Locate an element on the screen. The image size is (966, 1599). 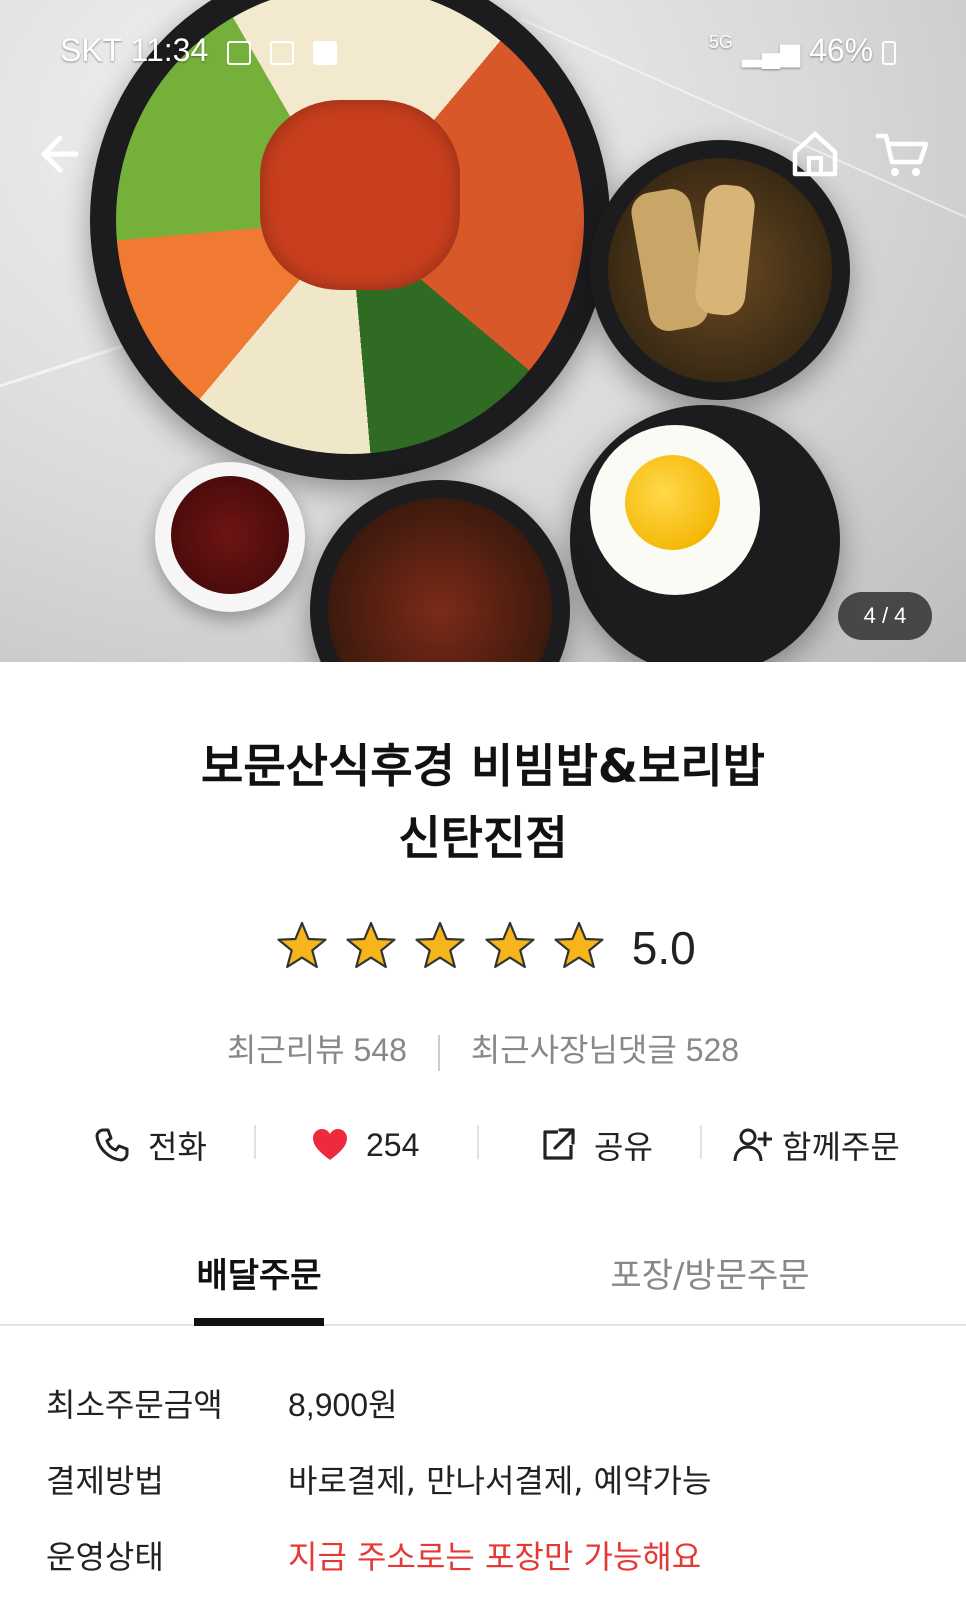
back-arrow-icon is located at coordinates (64, 154).